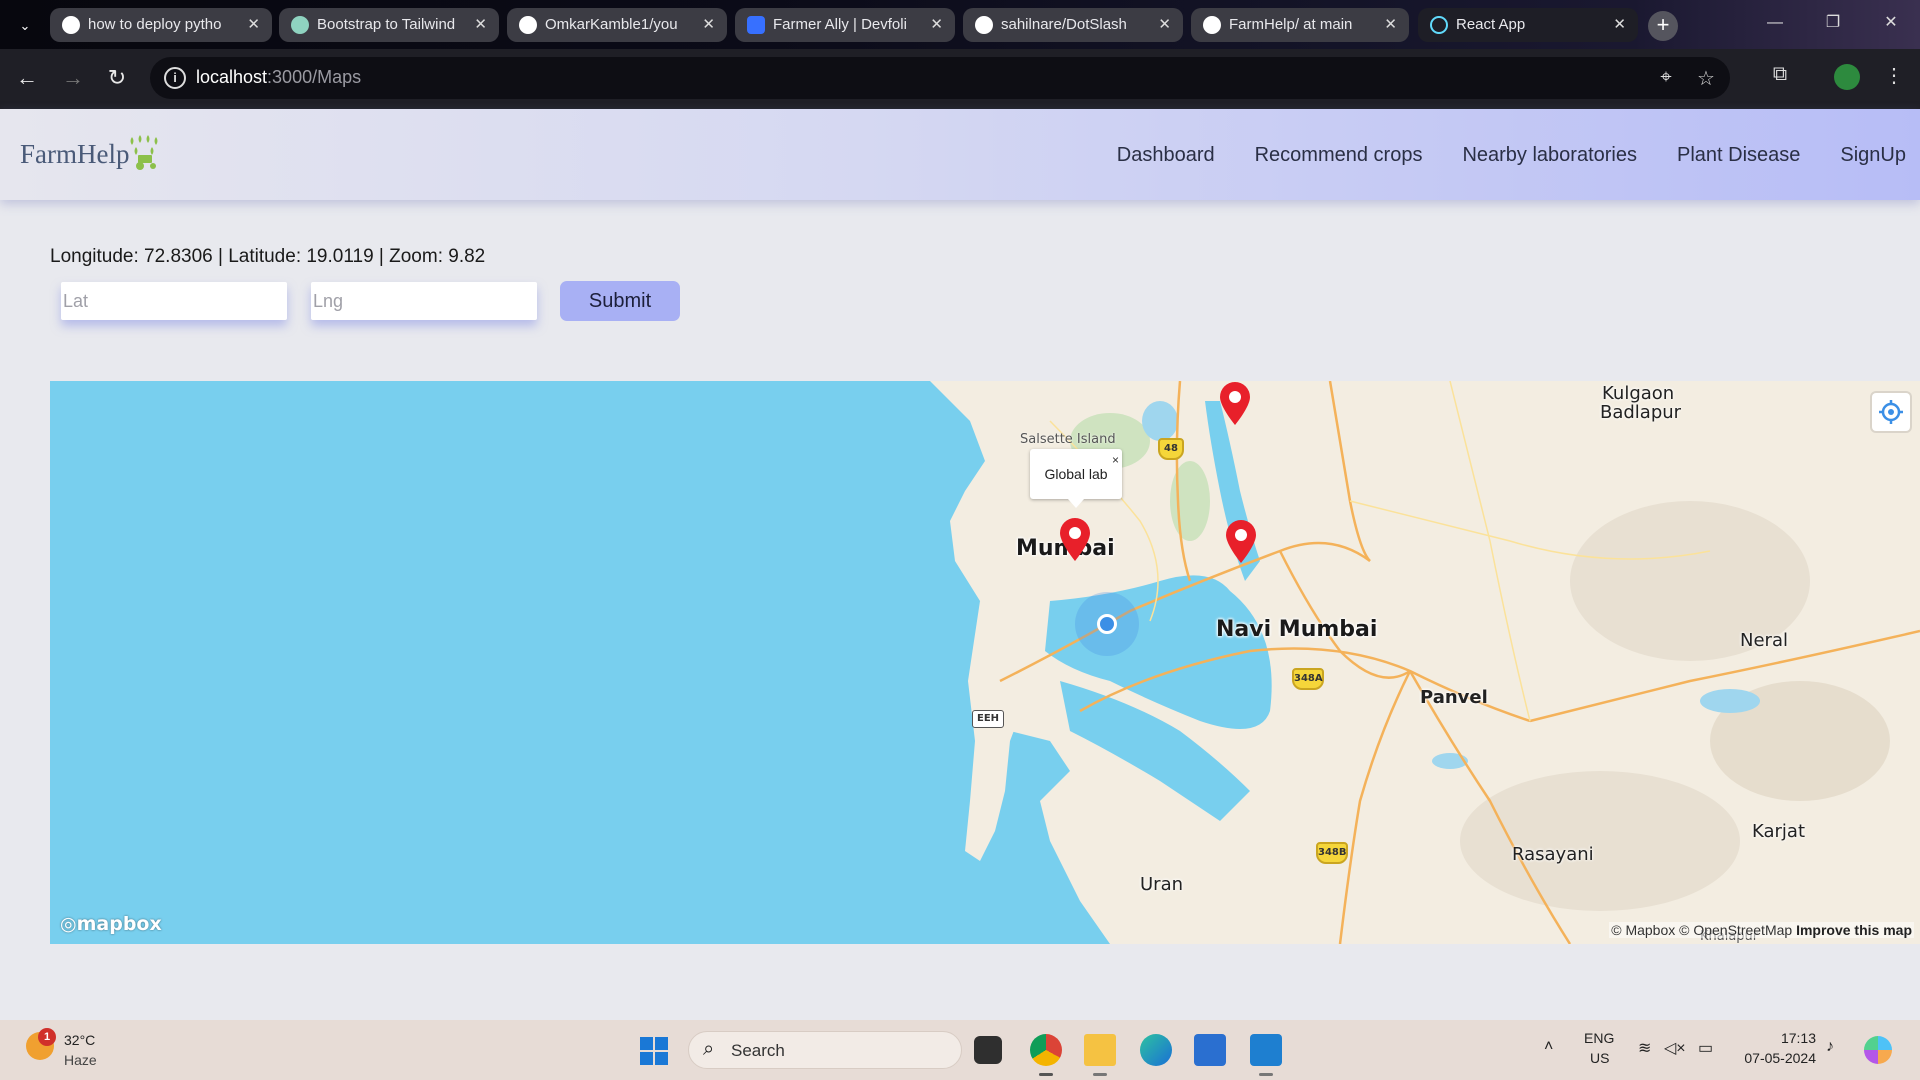 The height and width of the screenshot is (1080, 1920). I want to click on map-label-navi-mumbai: Navi Mumbai, so click(1297, 629).